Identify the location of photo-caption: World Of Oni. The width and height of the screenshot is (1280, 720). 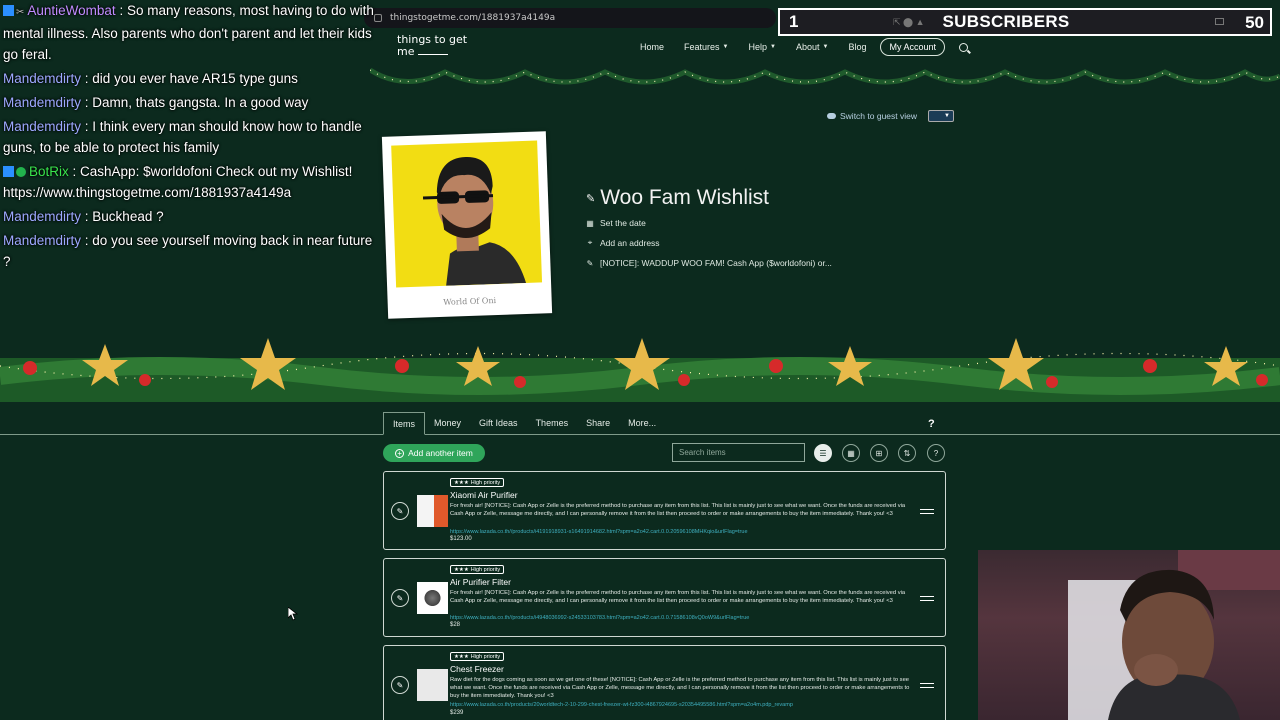
(470, 301).